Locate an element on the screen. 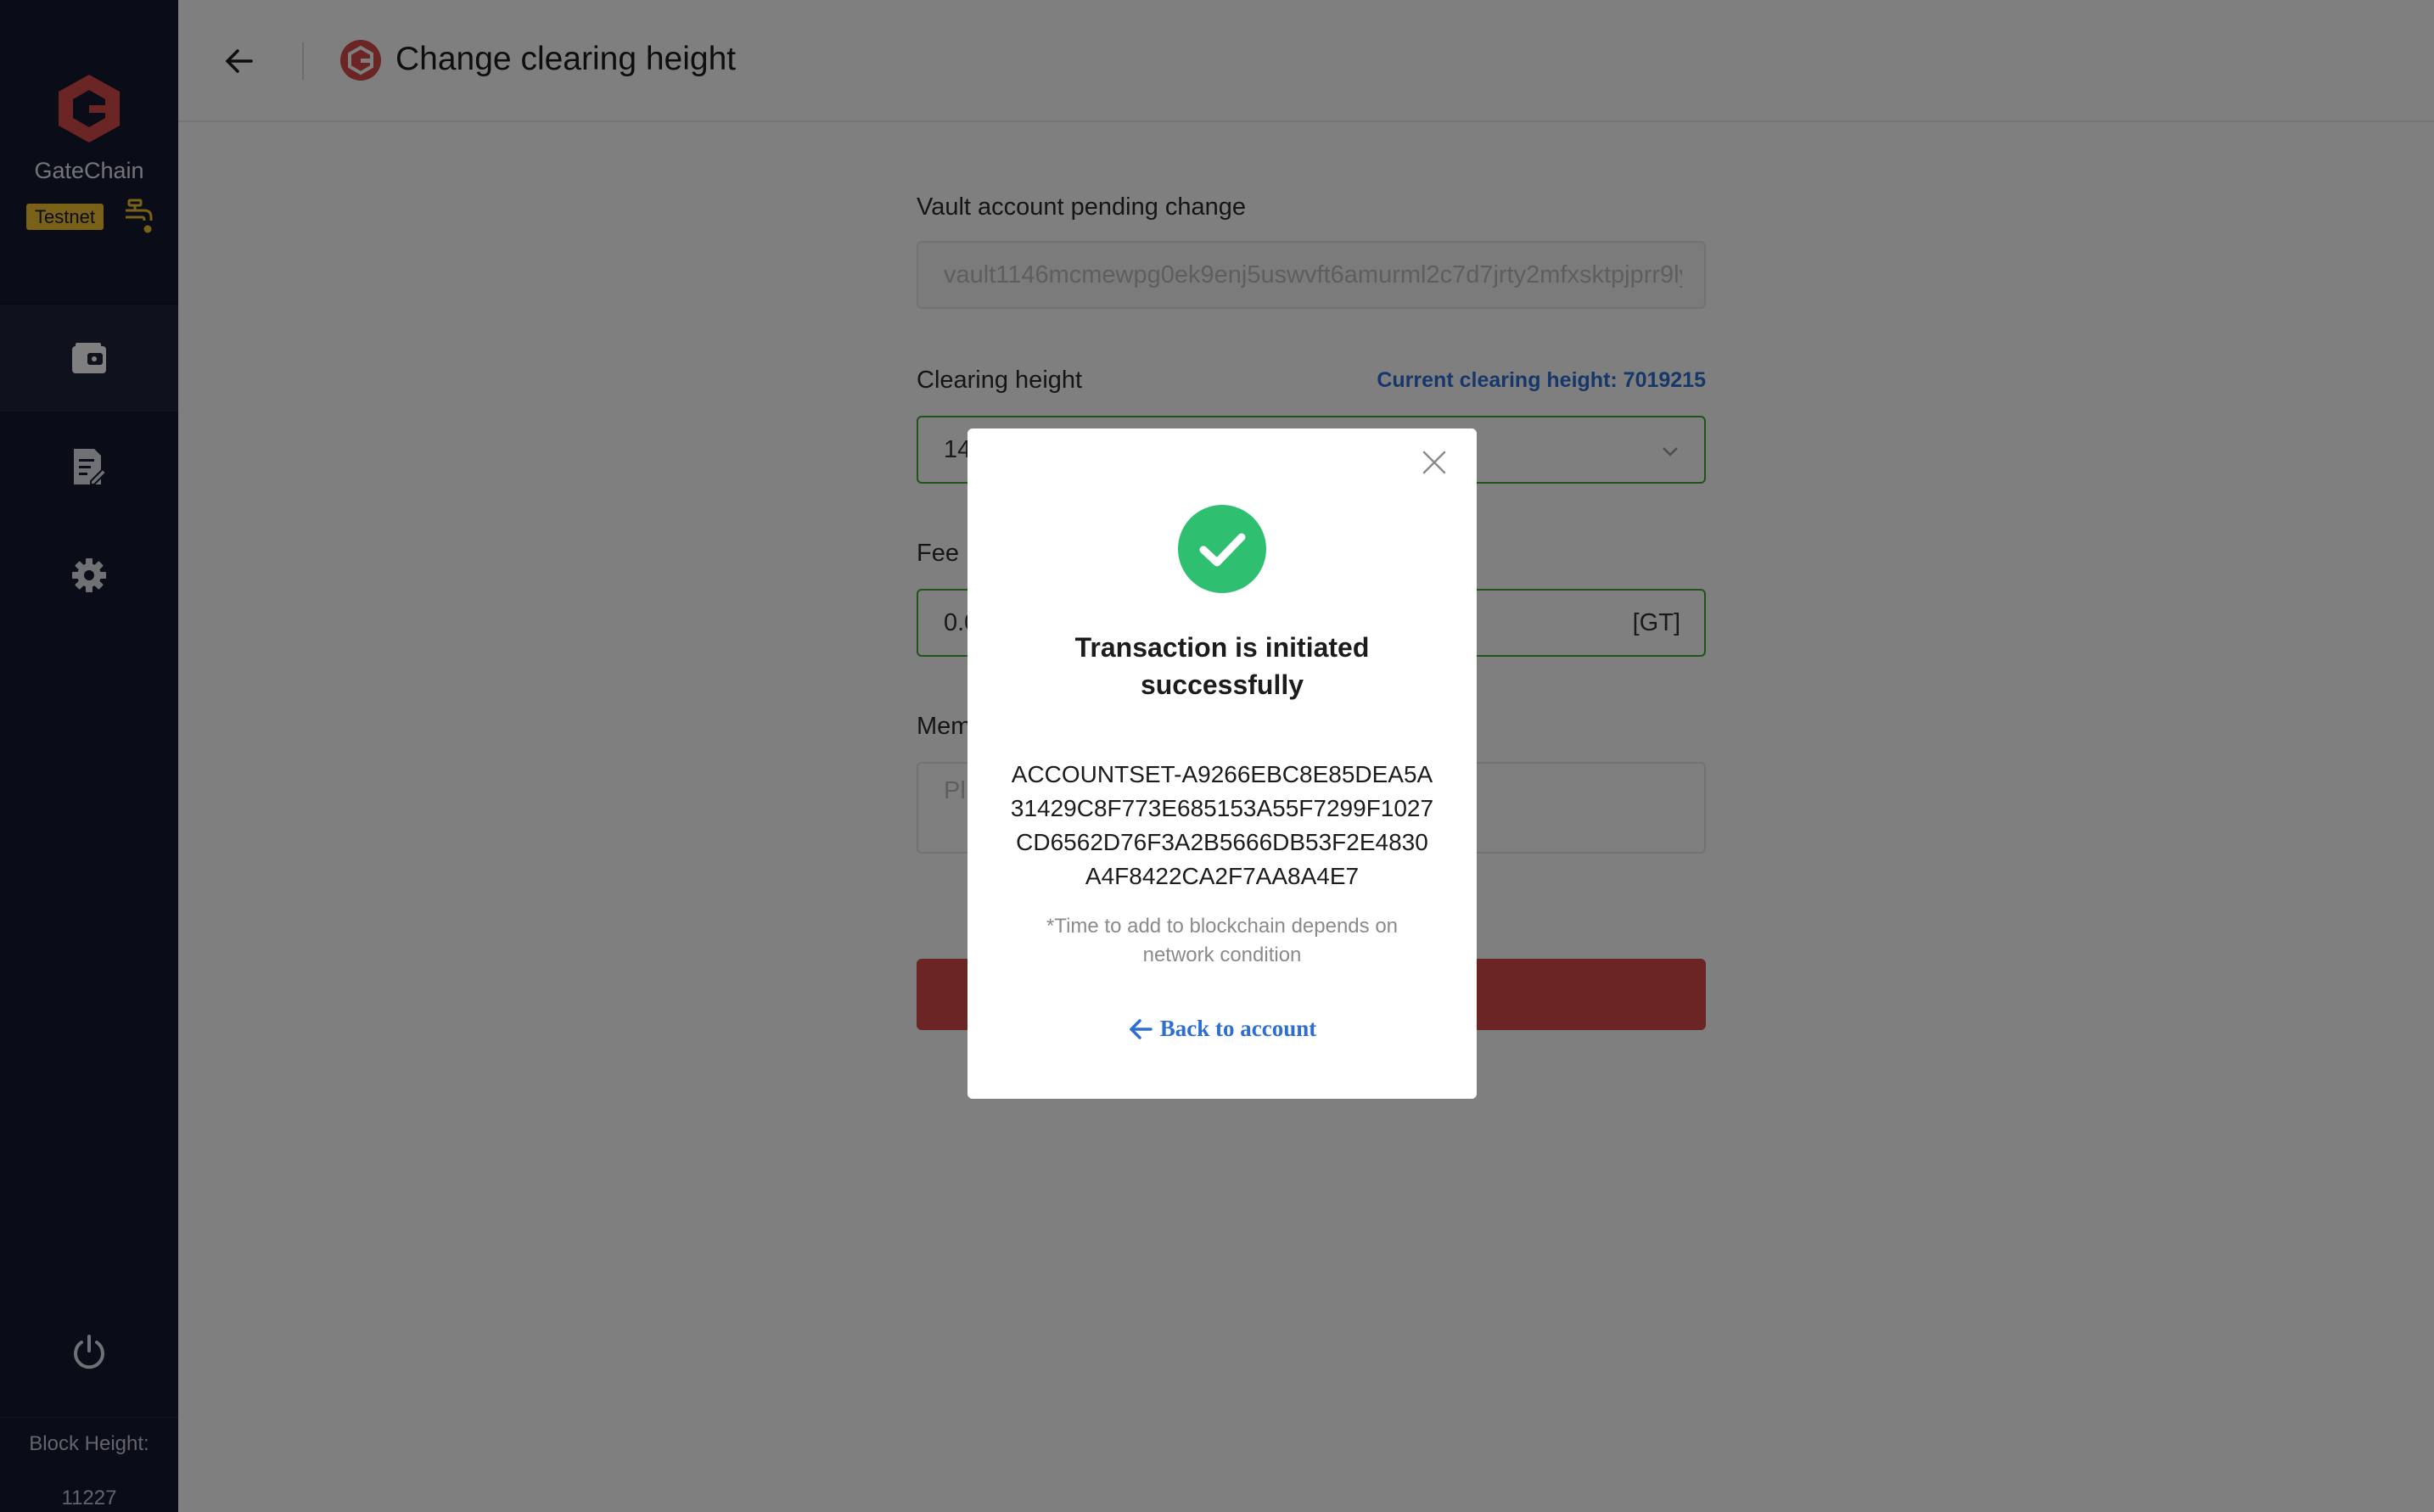 The image size is (2434, 1512). success-check-icon is located at coordinates (1222, 549).